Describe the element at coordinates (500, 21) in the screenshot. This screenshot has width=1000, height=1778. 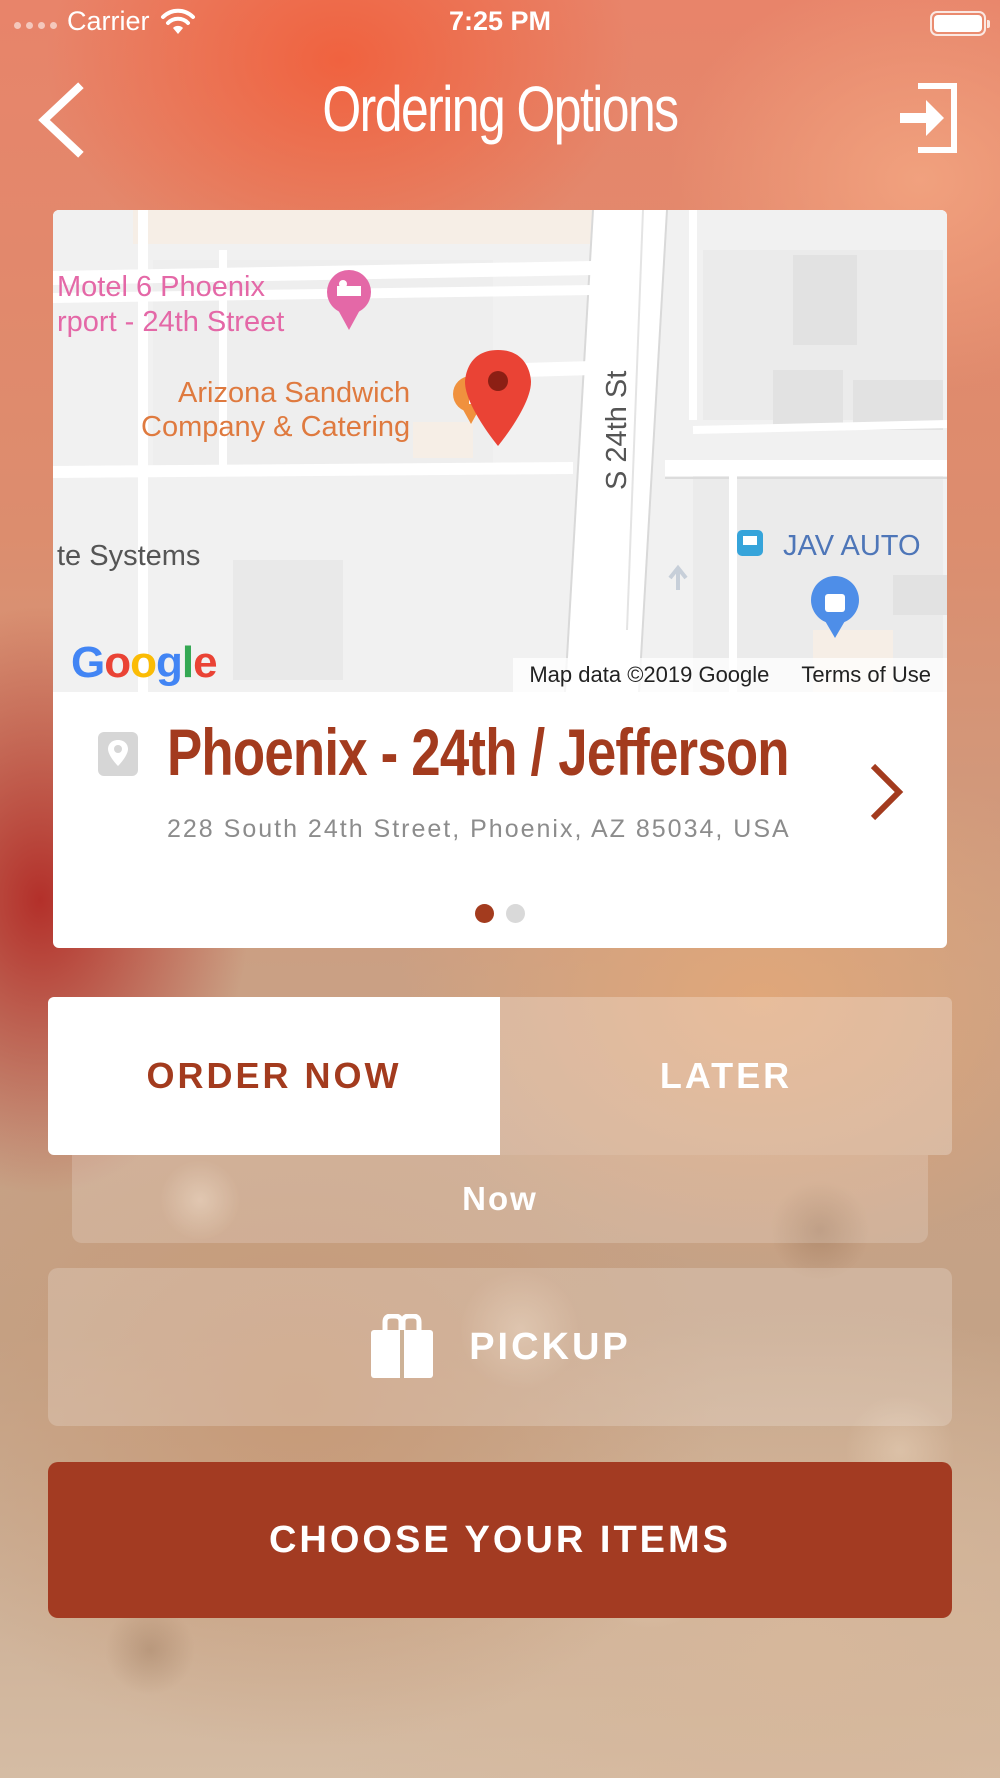
I see `status-time: 7:25 PM` at that location.